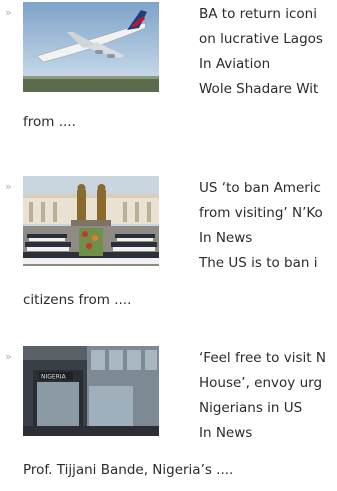  I want to click on building-photo-icon: NIGERIA, so click(91, 391).